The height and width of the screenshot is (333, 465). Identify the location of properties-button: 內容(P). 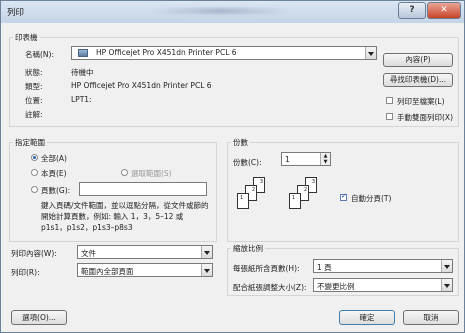
(418, 60).